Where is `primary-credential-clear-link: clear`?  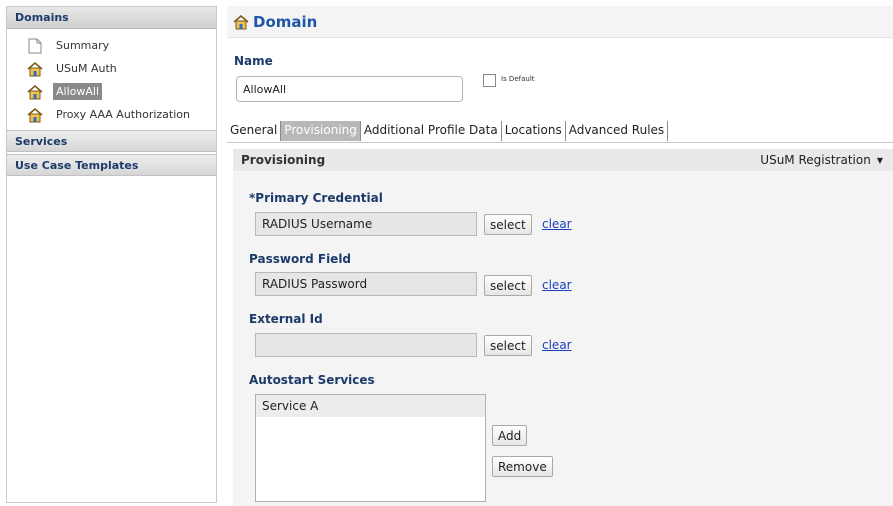
primary-credential-clear-link: clear is located at coordinates (557, 224).